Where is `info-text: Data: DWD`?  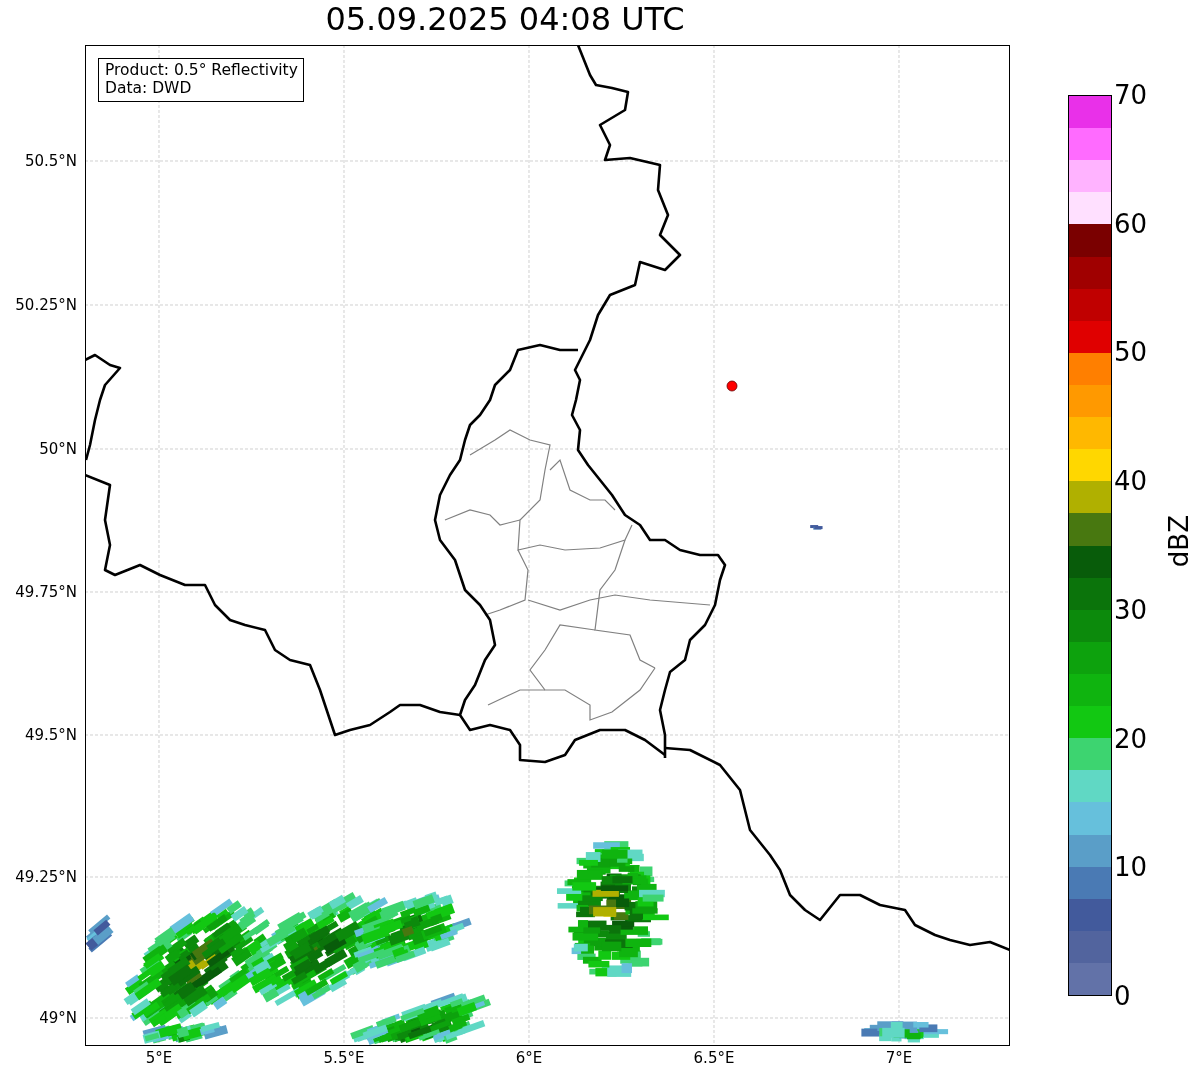
info-text: Data: DWD is located at coordinates (149, 88).